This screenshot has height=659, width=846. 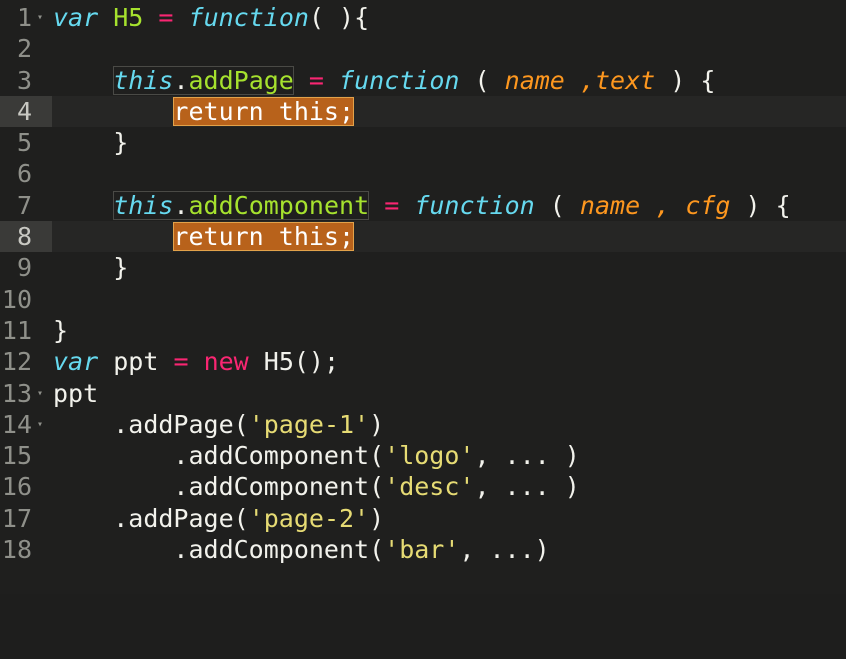 I want to click on code-line: 16 .addComponent('desc', ... ), so click(x=423, y=486).